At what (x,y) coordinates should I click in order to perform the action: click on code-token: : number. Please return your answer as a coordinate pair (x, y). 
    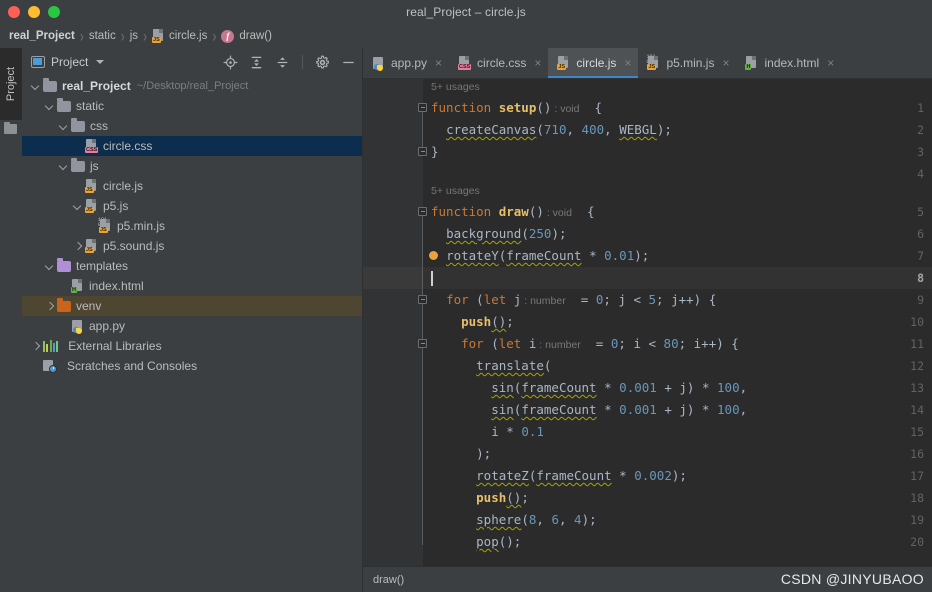
    Looking at the image, I should click on (558, 345).